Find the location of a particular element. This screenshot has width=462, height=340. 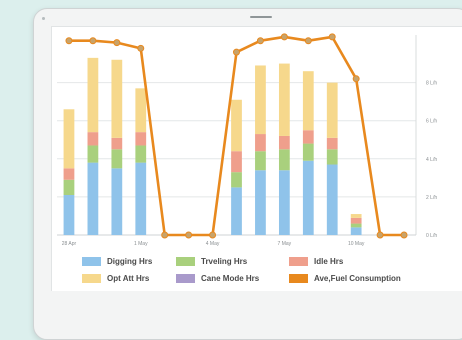

legend-label-opt-att: Opt Att Hrs is located at coordinates (128, 278).